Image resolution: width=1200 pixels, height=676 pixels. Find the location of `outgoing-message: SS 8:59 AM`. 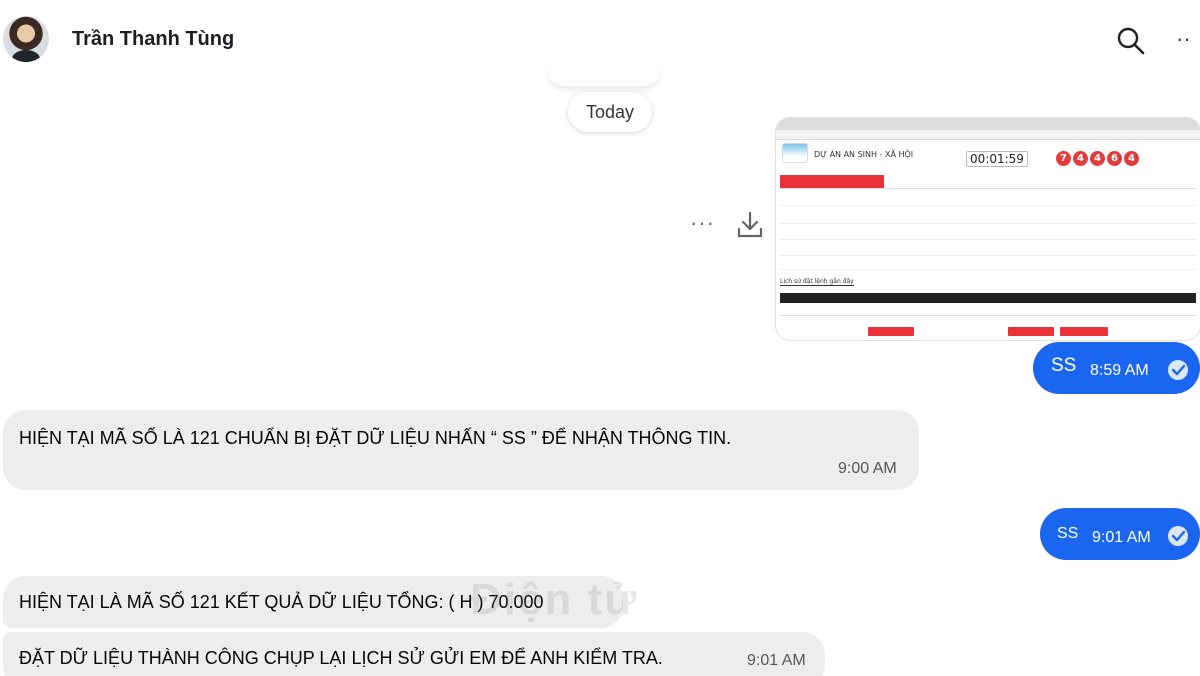

outgoing-message: SS 8:59 AM is located at coordinates (1116, 368).